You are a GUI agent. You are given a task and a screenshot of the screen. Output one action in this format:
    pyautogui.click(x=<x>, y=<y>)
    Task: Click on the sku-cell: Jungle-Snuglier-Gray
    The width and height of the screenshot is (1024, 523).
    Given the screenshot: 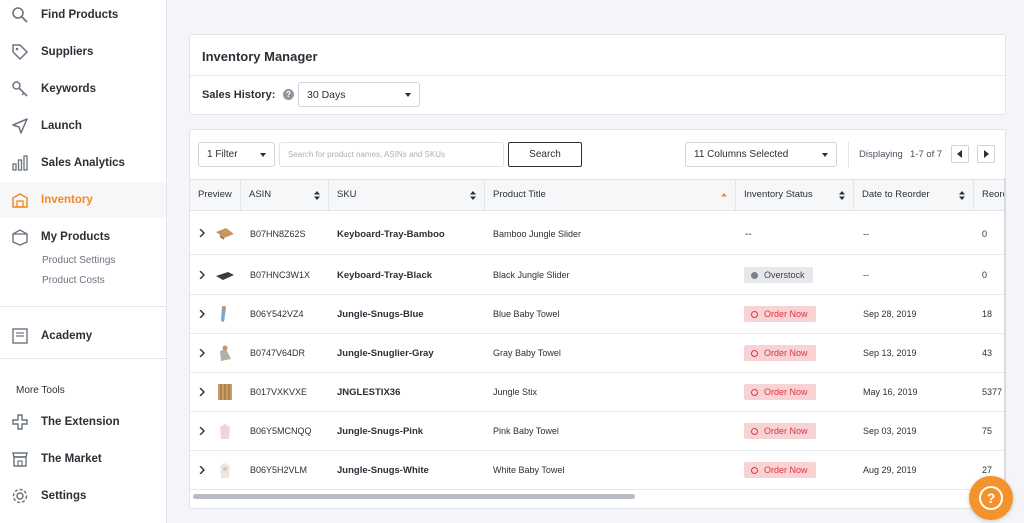 What is the action you would take?
    pyautogui.click(x=385, y=353)
    